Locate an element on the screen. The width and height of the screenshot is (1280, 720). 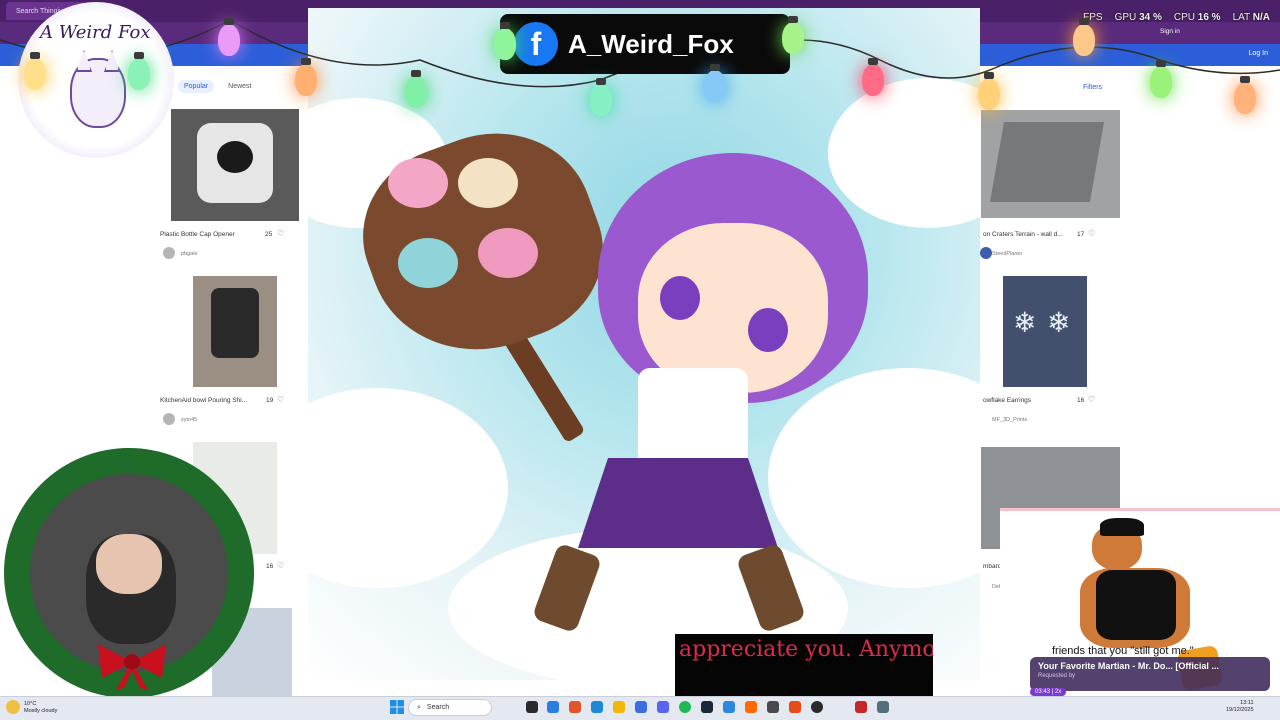
sort-tab-popular: Popular is located at coordinates (196, 86).